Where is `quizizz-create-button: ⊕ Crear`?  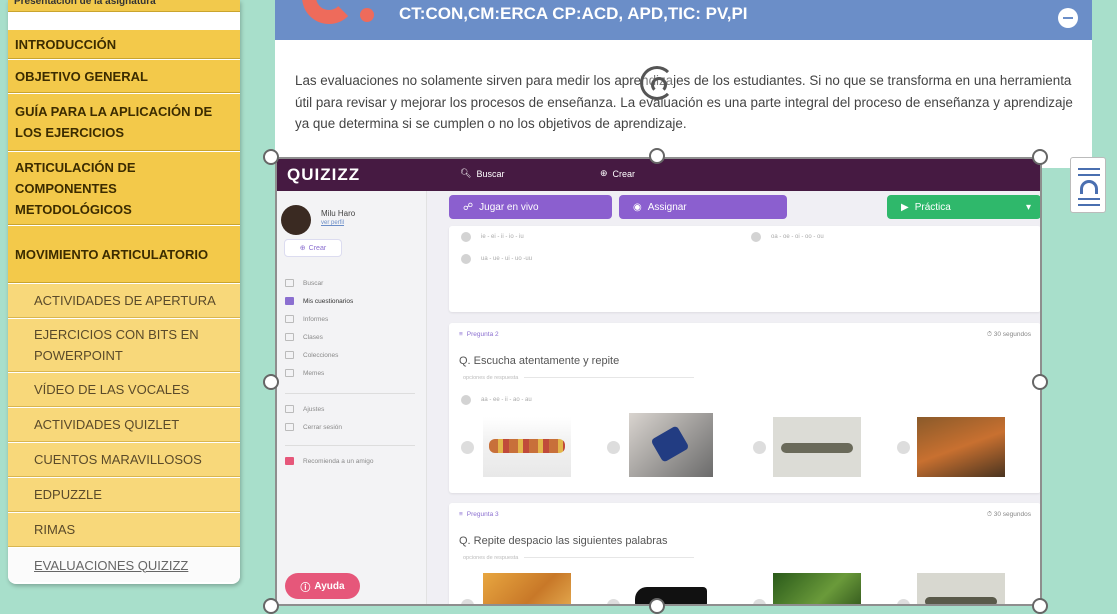 quizizz-create-button: ⊕ Crear is located at coordinates (617, 173).